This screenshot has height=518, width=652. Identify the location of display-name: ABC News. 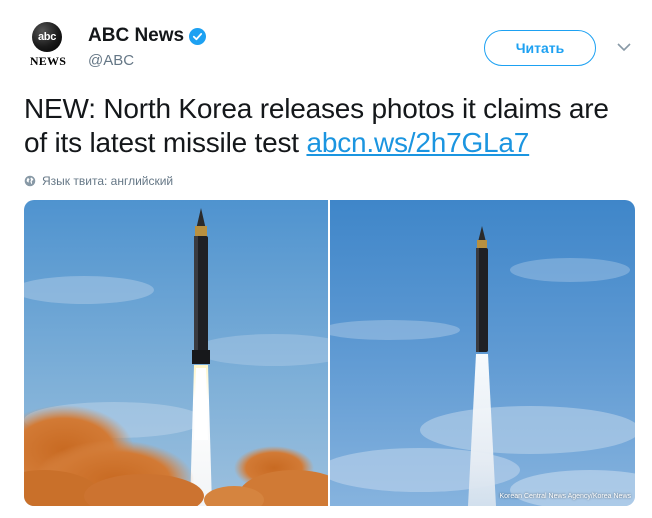
(136, 36).